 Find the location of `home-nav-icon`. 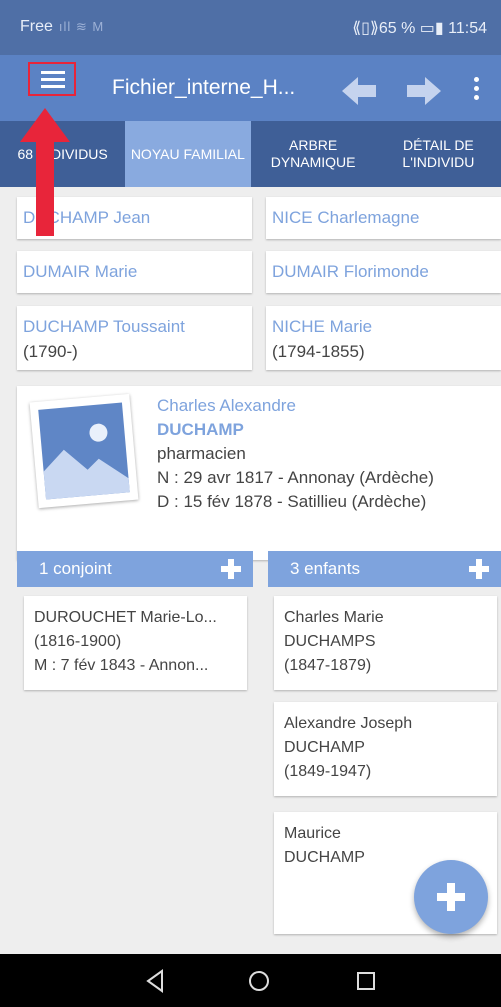

home-nav-icon is located at coordinates (259, 981).